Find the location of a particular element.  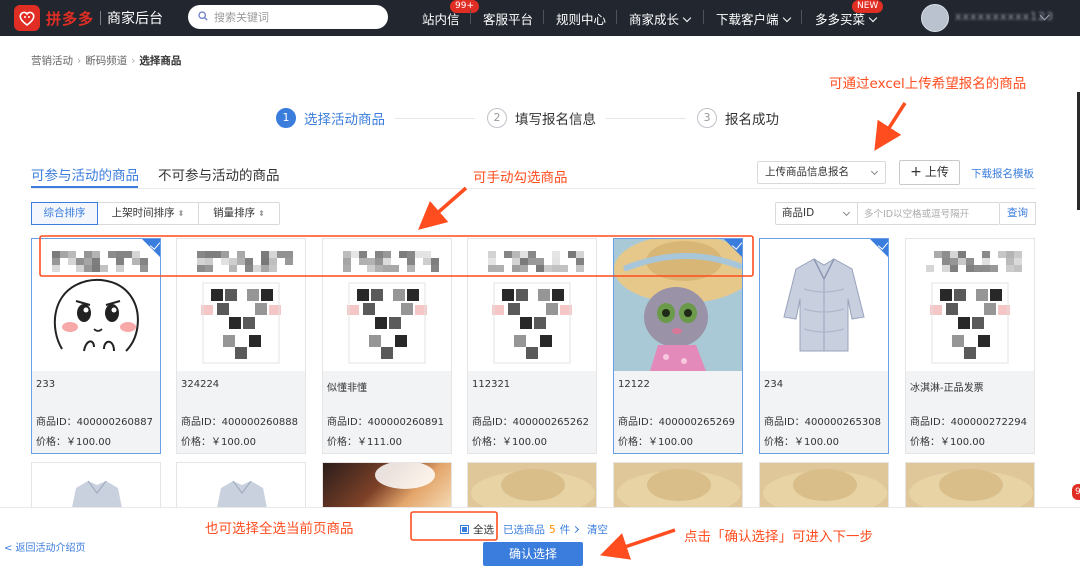

hat-image is located at coordinates (971, 488).